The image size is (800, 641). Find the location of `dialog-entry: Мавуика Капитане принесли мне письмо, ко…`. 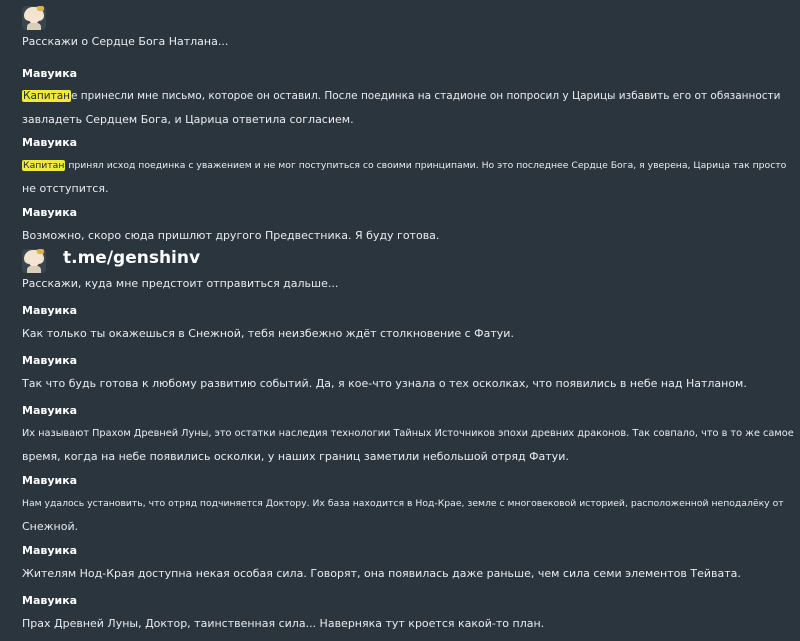

dialog-entry: Мавуика Капитане принесли мне письмо, ко… is located at coordinates (401, 99).